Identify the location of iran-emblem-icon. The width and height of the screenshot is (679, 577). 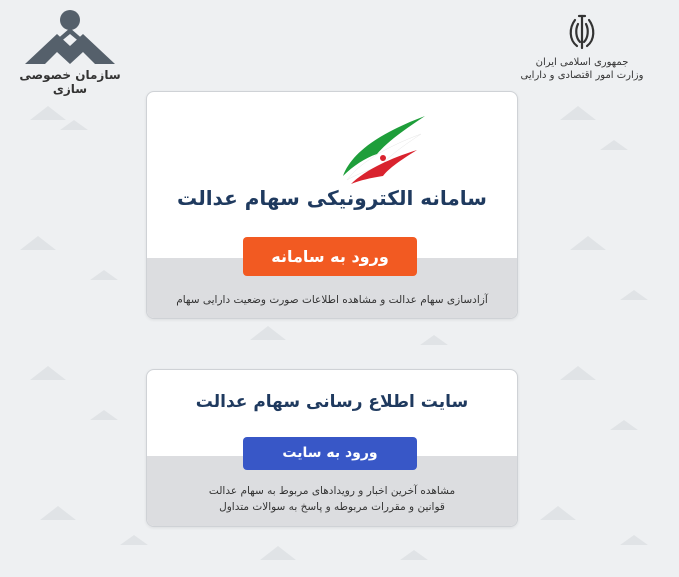
(582, 32).